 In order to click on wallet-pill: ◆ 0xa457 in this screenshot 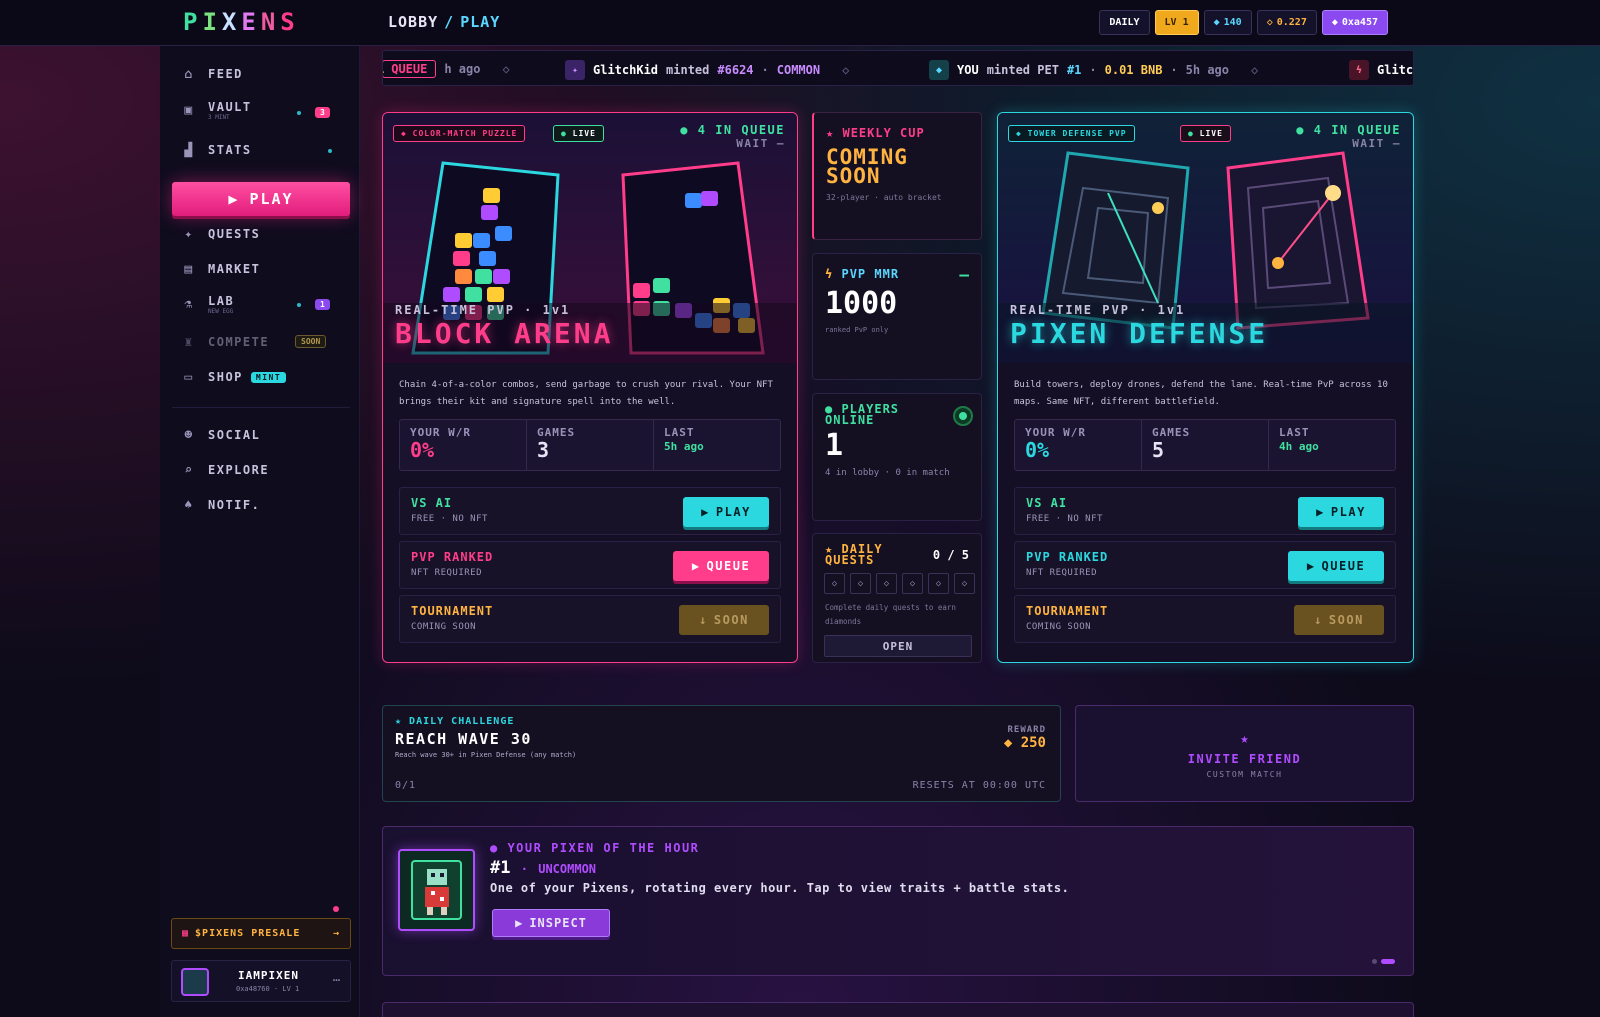, I will do `click(1354, 22)`.